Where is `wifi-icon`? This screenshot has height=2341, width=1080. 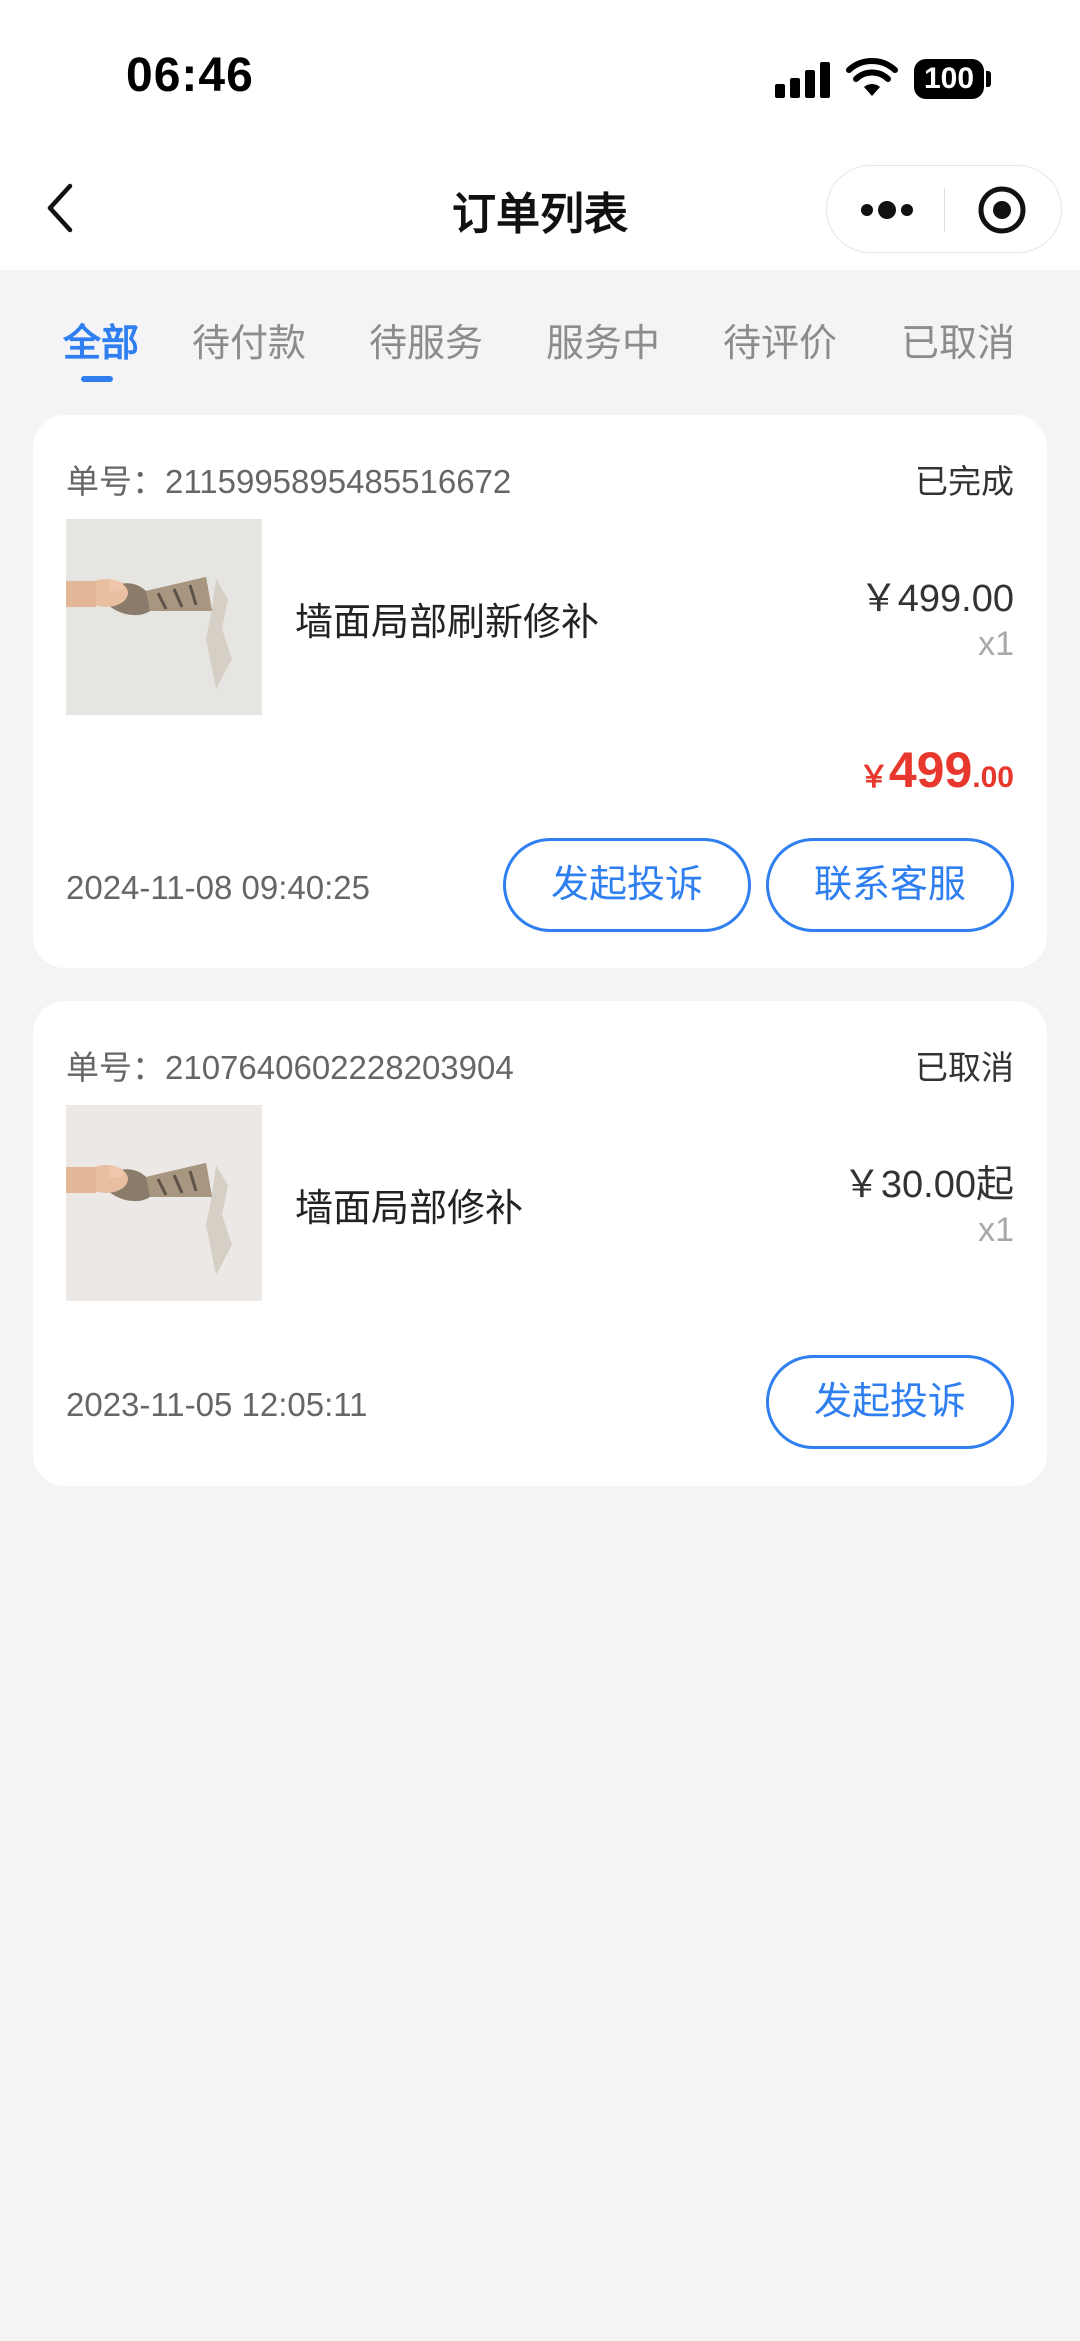 wifi-icon is located at coordinates (872, 77).